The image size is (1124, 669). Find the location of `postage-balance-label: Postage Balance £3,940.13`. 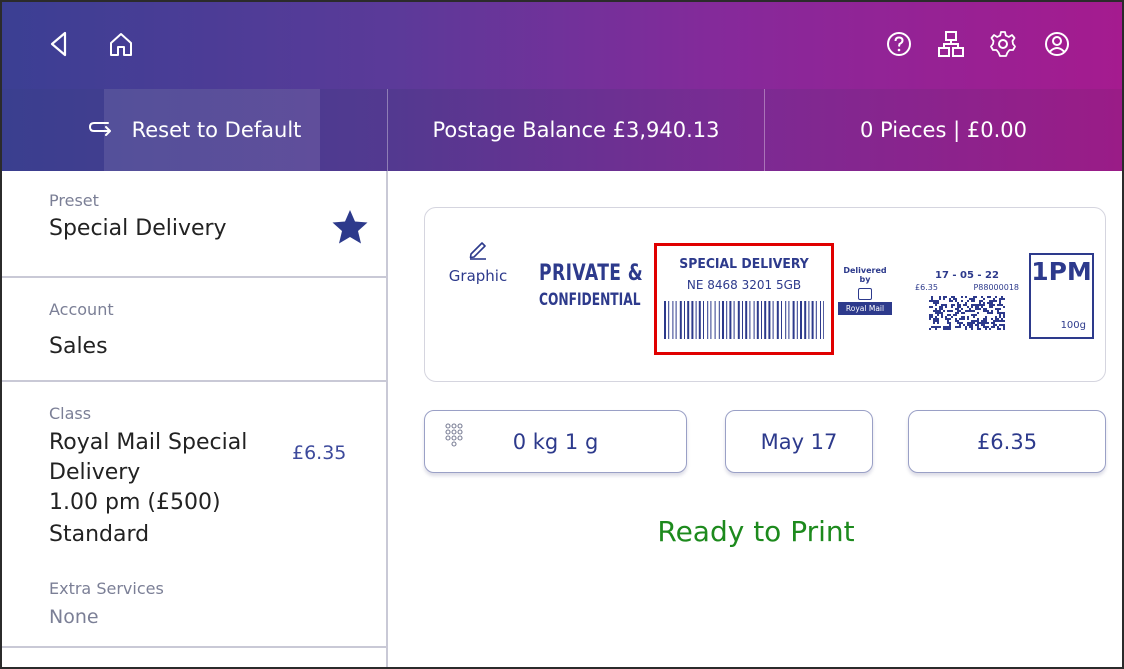

postage-balance-label: Postage Balance £3,940.13 is located at coordinates (576, 130).